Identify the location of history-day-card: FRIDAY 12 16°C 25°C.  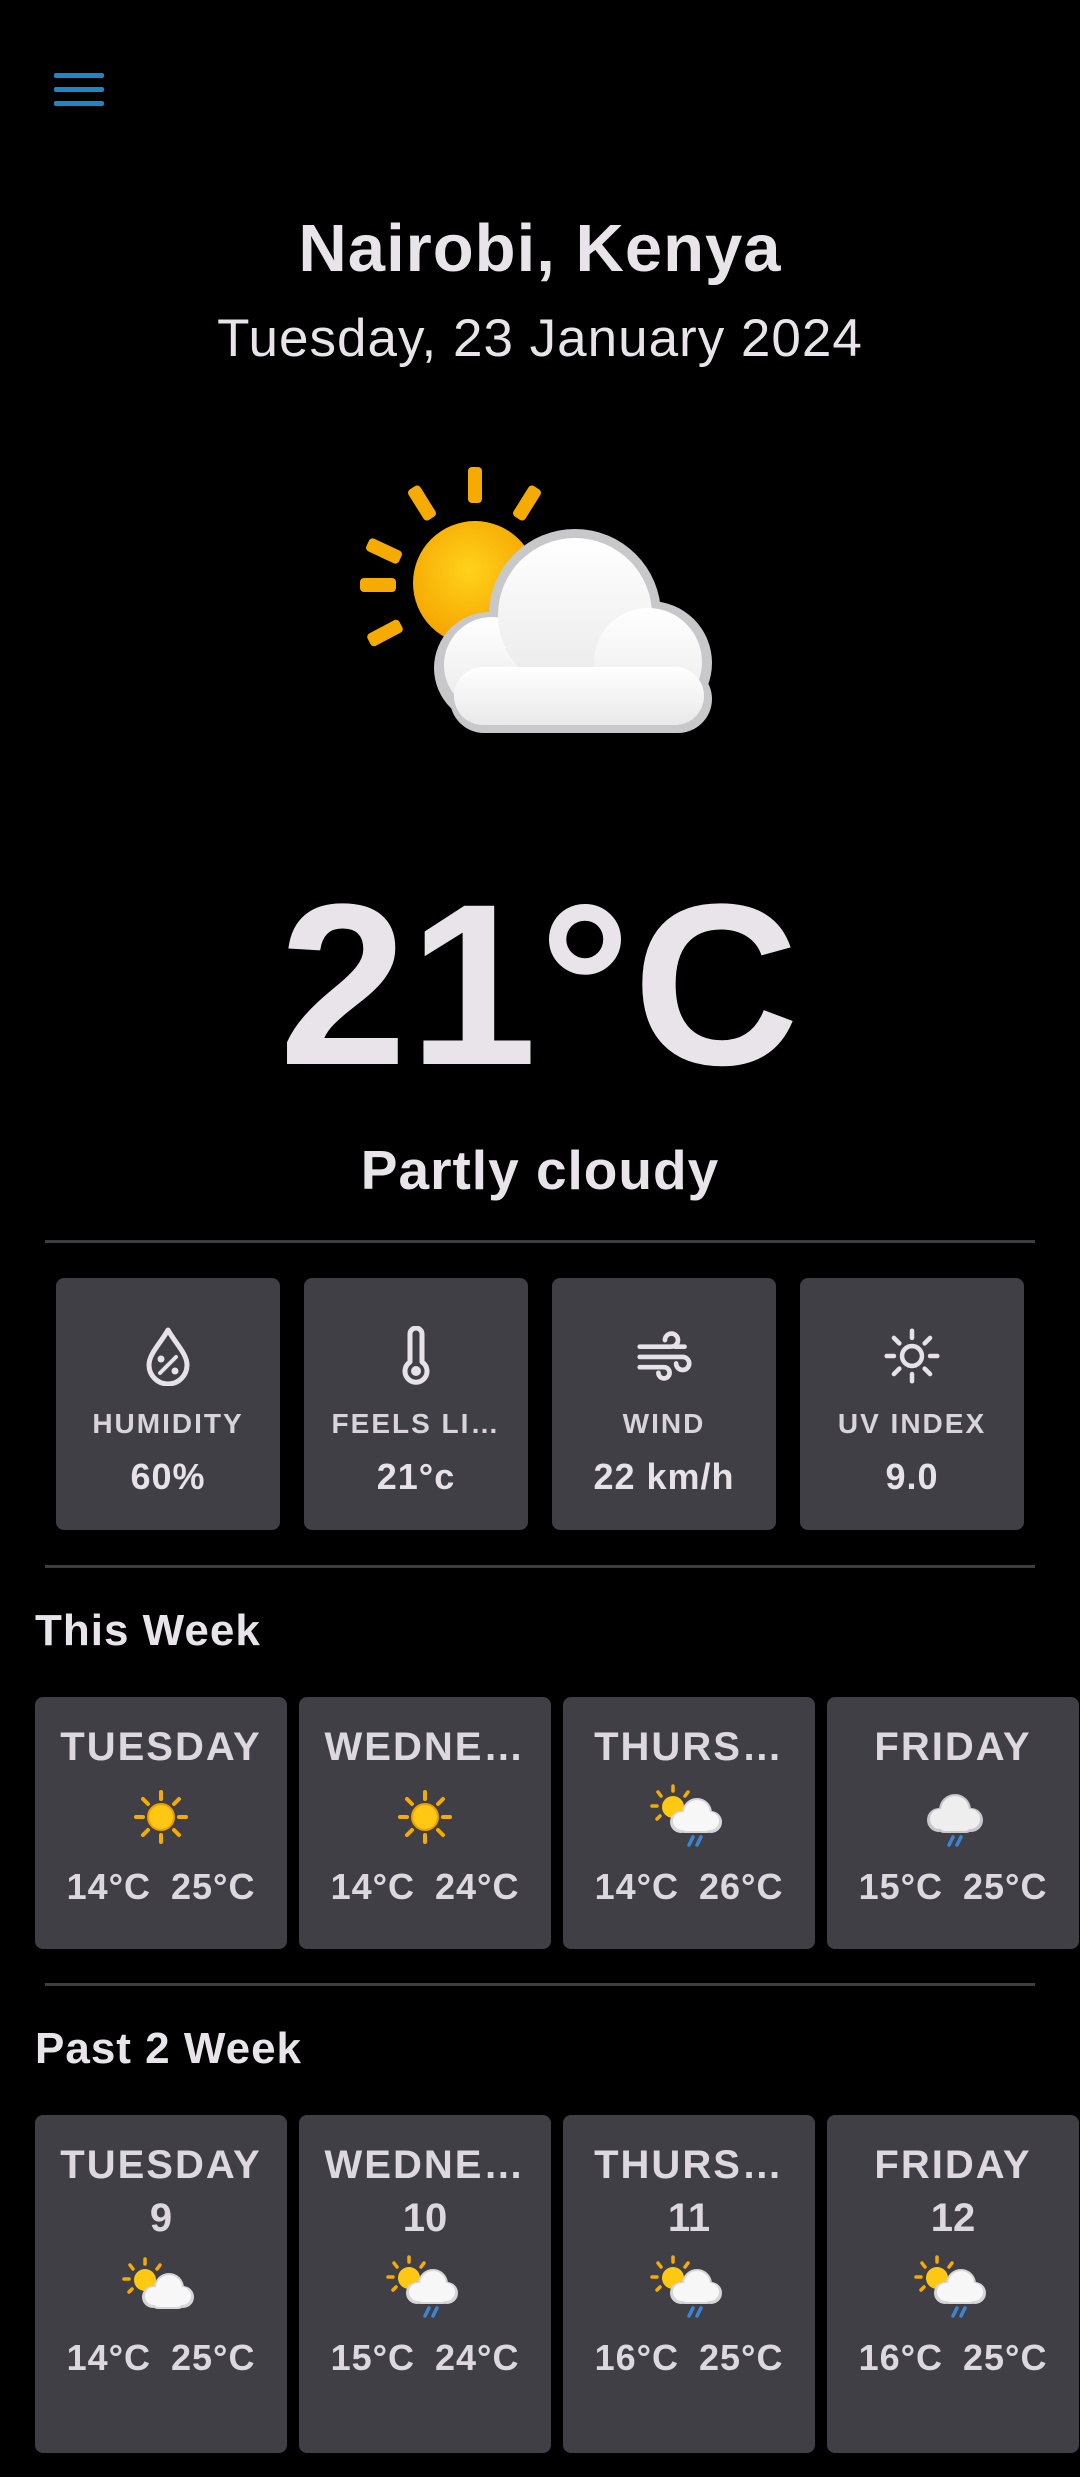
(953, 2284).